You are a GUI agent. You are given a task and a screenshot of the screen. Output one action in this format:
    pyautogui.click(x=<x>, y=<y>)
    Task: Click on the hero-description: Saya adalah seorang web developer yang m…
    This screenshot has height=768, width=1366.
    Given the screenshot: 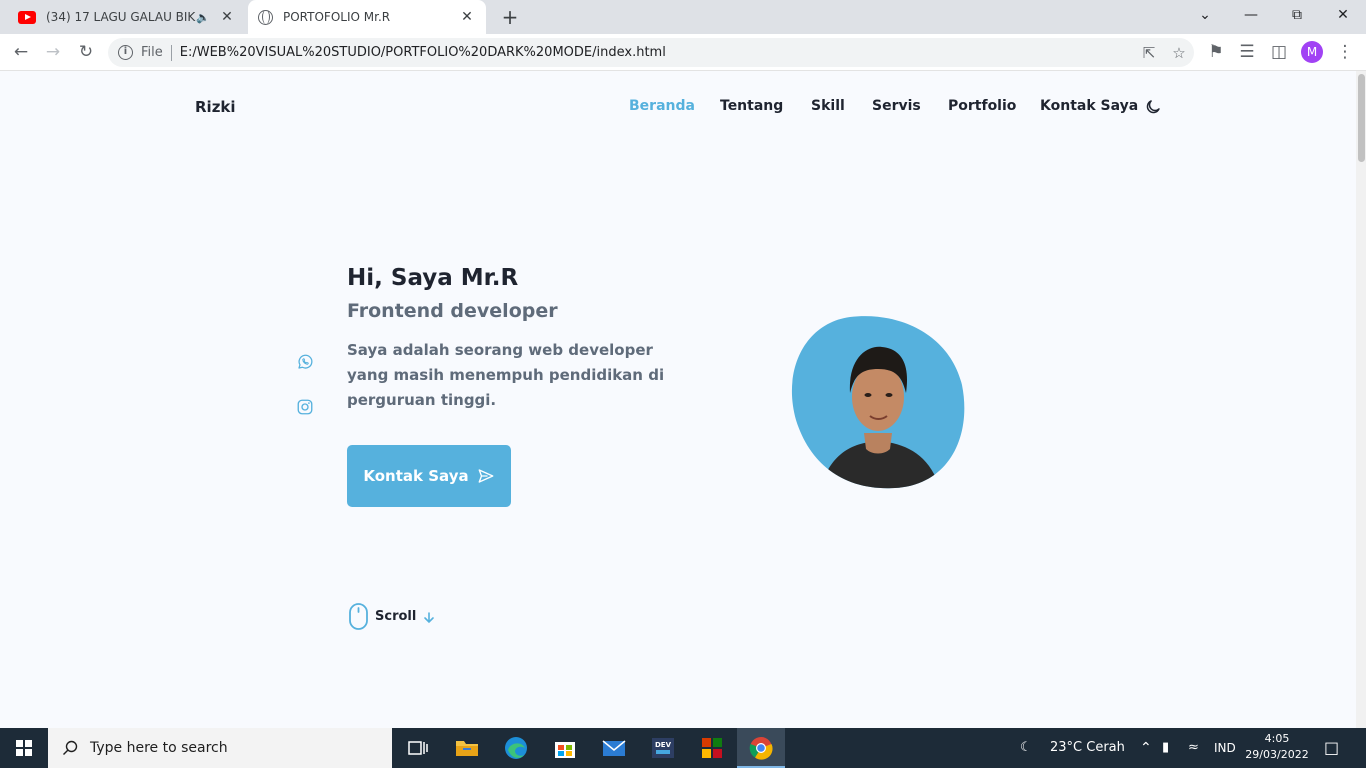 What is the action you would take?
    pyautogui.click(x=506, y=375)
    